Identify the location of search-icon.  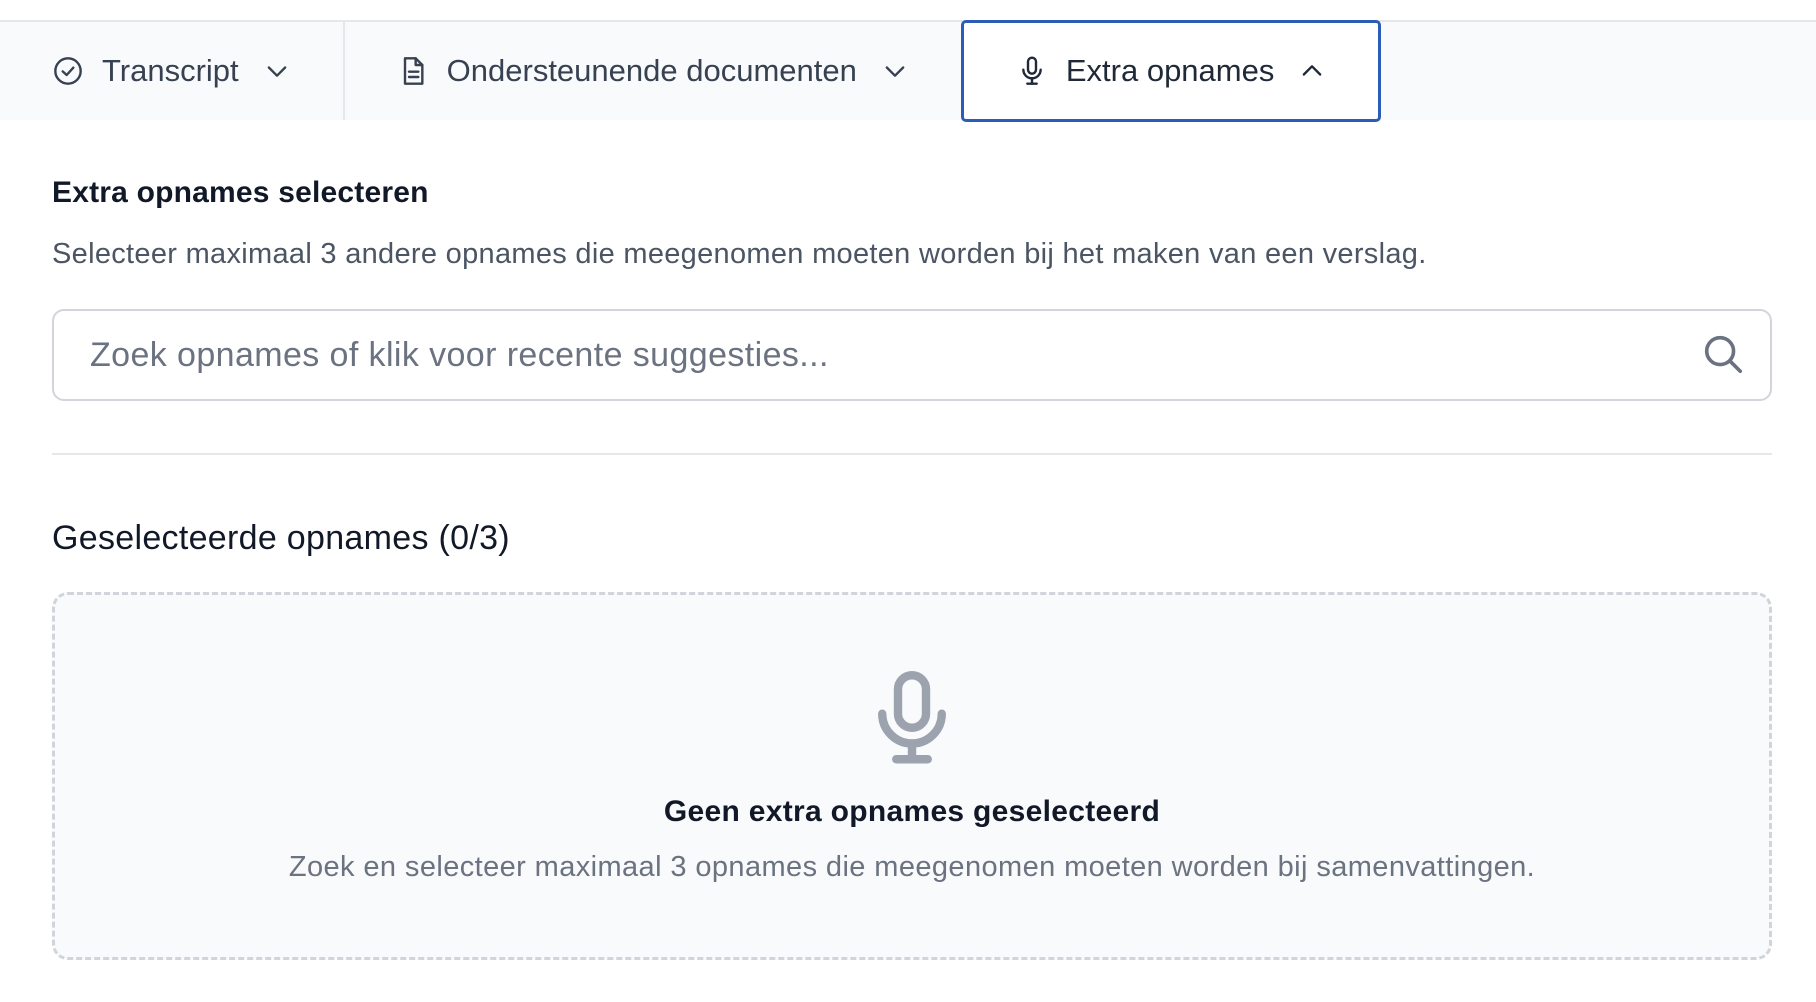
(1723, 354).